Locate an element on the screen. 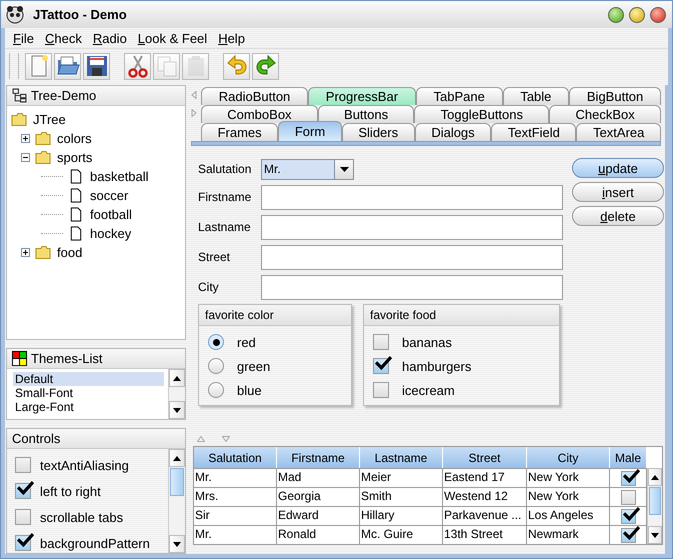 The image size is (673, 559). column-header: Street is located at coordinates (485, 457).